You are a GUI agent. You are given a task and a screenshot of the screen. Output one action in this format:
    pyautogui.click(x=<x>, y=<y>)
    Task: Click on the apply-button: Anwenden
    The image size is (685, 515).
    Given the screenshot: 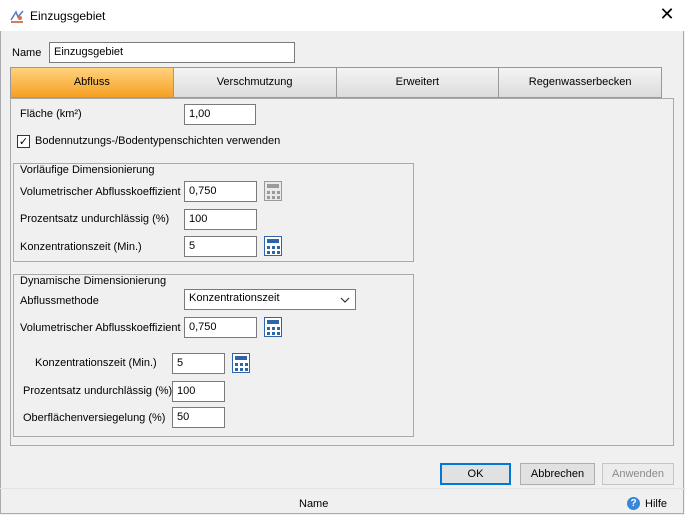 What is the action you would take?
    pyautogui.click(x=638, y=474)
    